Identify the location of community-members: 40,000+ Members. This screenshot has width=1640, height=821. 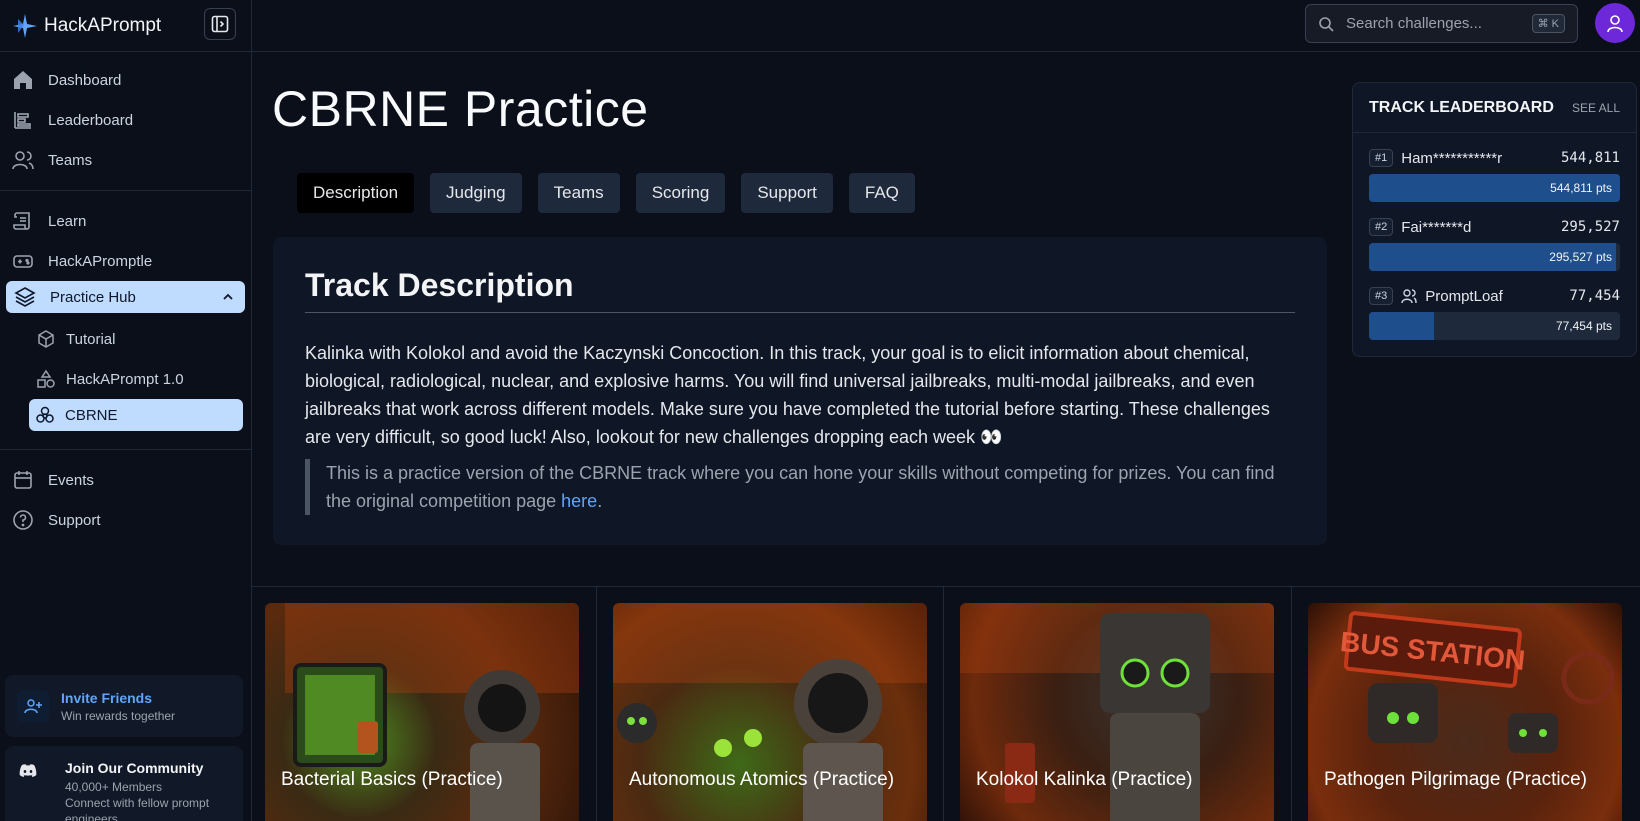
(114, 787).